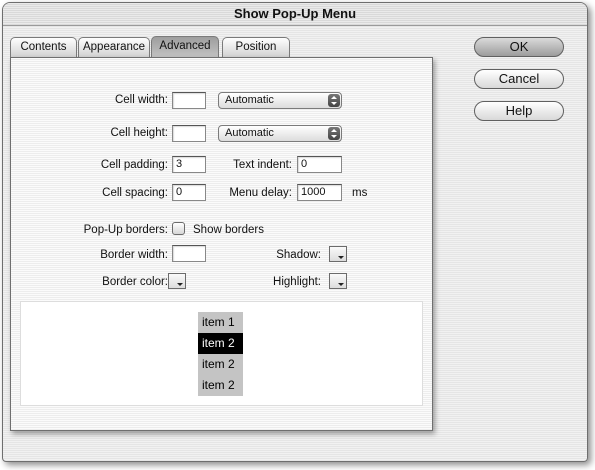  Describe the element at coordinates (135, 193) in the screenshot. I see `cell-spacing-label: Cell spacing:` at that location.